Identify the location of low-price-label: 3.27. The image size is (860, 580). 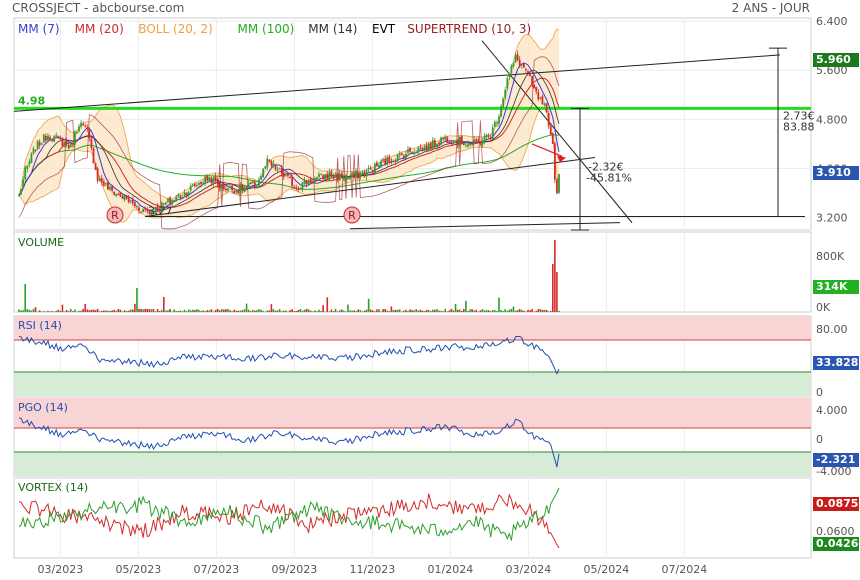
(160, 211).